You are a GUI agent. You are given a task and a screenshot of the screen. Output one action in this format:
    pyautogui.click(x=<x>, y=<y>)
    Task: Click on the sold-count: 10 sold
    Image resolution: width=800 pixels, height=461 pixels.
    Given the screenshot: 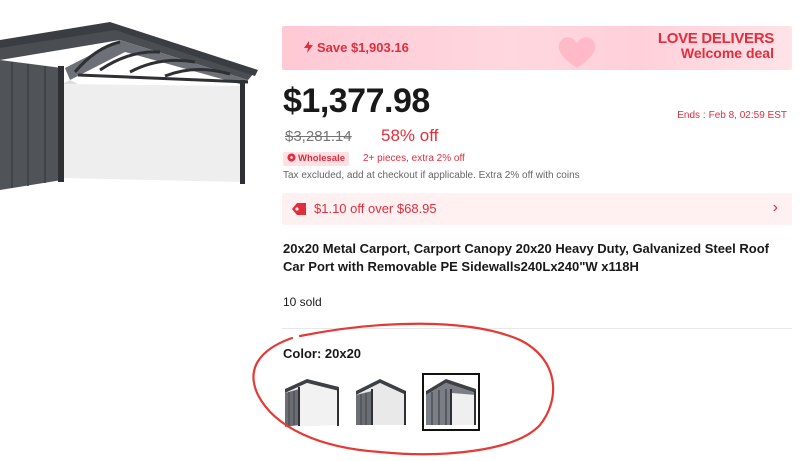 What is the action you would take?
    pyautogui.click(x=302, y=302)
    